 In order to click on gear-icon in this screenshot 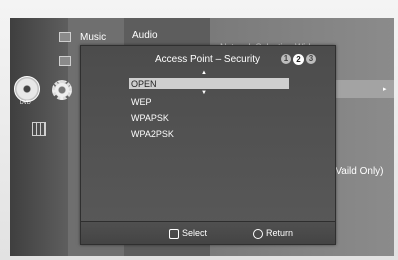, I will do `click(62, 90)`.